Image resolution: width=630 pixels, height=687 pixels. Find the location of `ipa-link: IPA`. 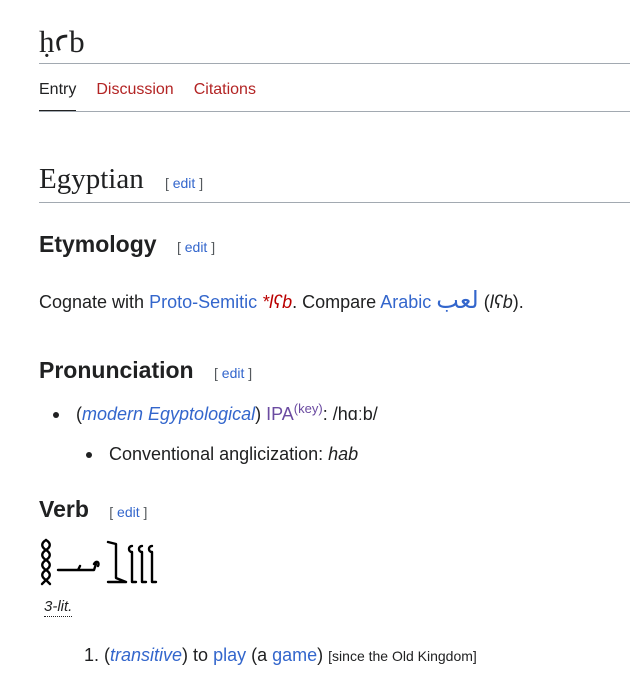

ipa-link: IPA is located at coordinates (280, 414).